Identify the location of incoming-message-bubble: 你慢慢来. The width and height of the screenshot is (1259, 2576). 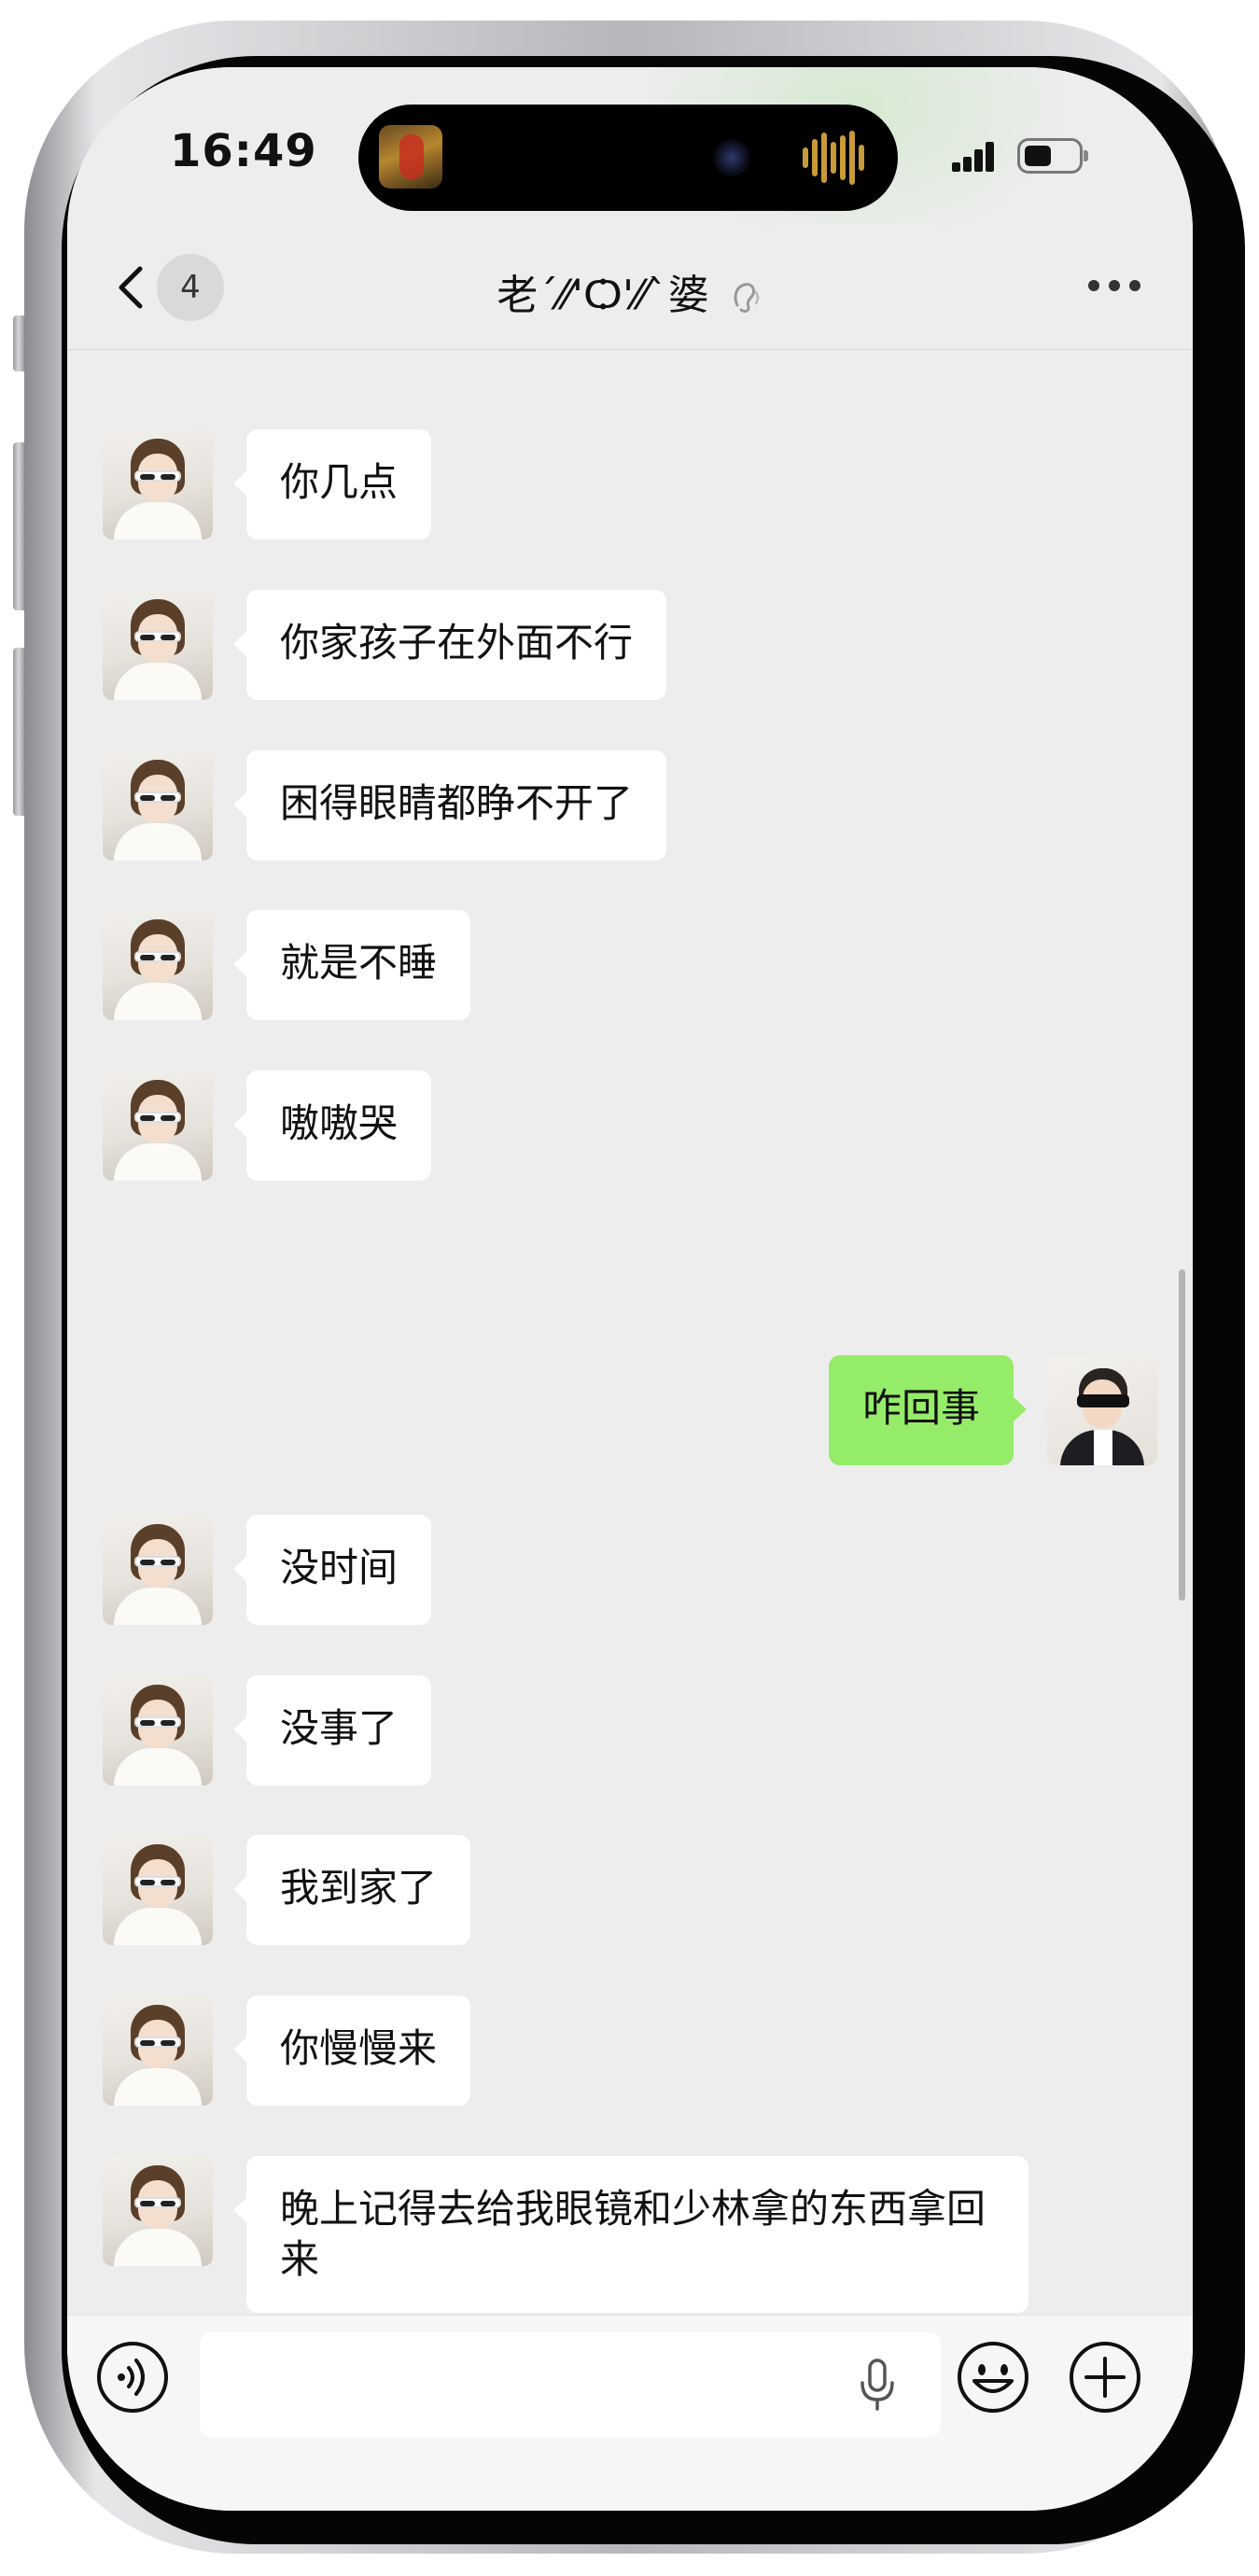
(351, 2050).